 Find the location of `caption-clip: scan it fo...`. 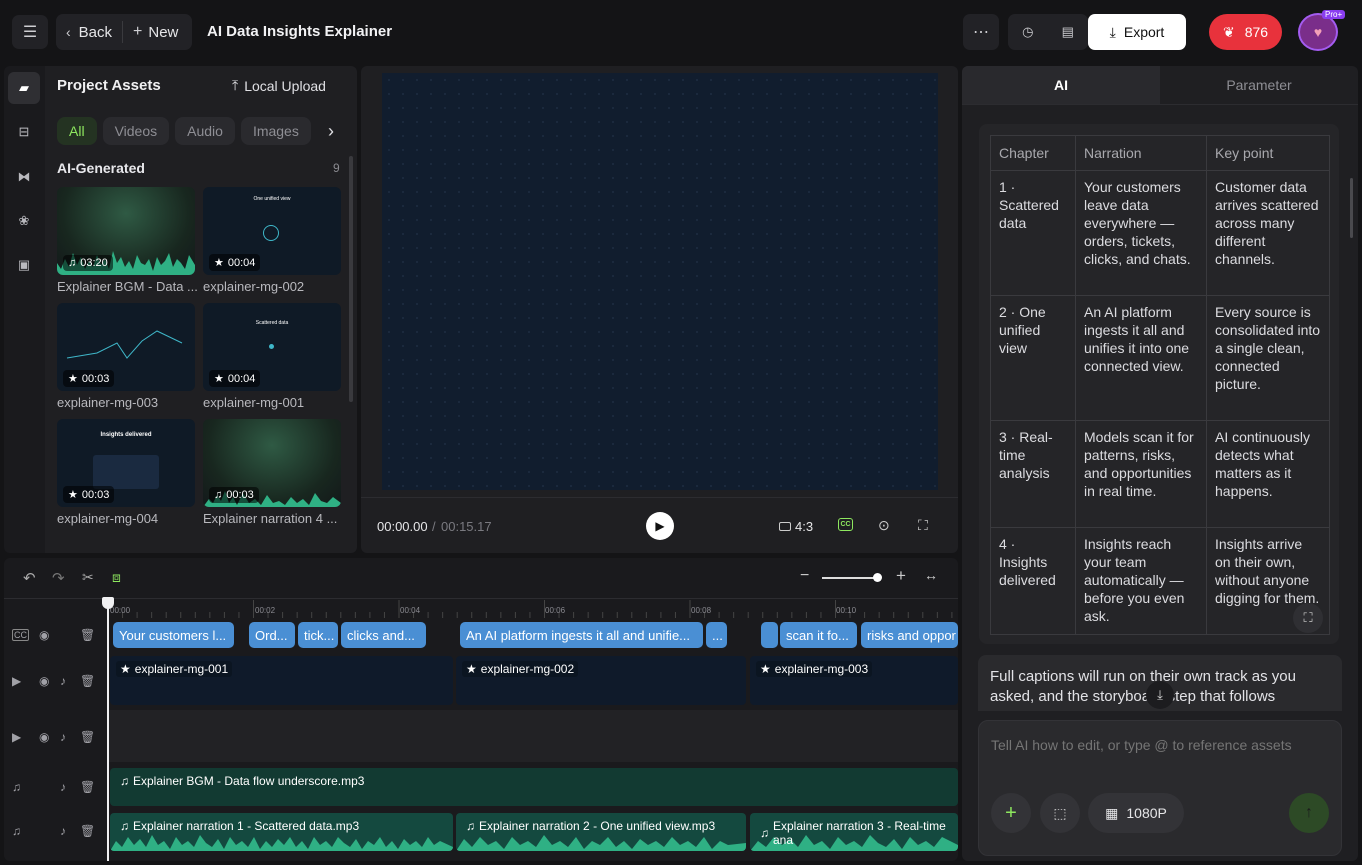

caption-clip: scan it fo... is located at coordinates (818, 635).